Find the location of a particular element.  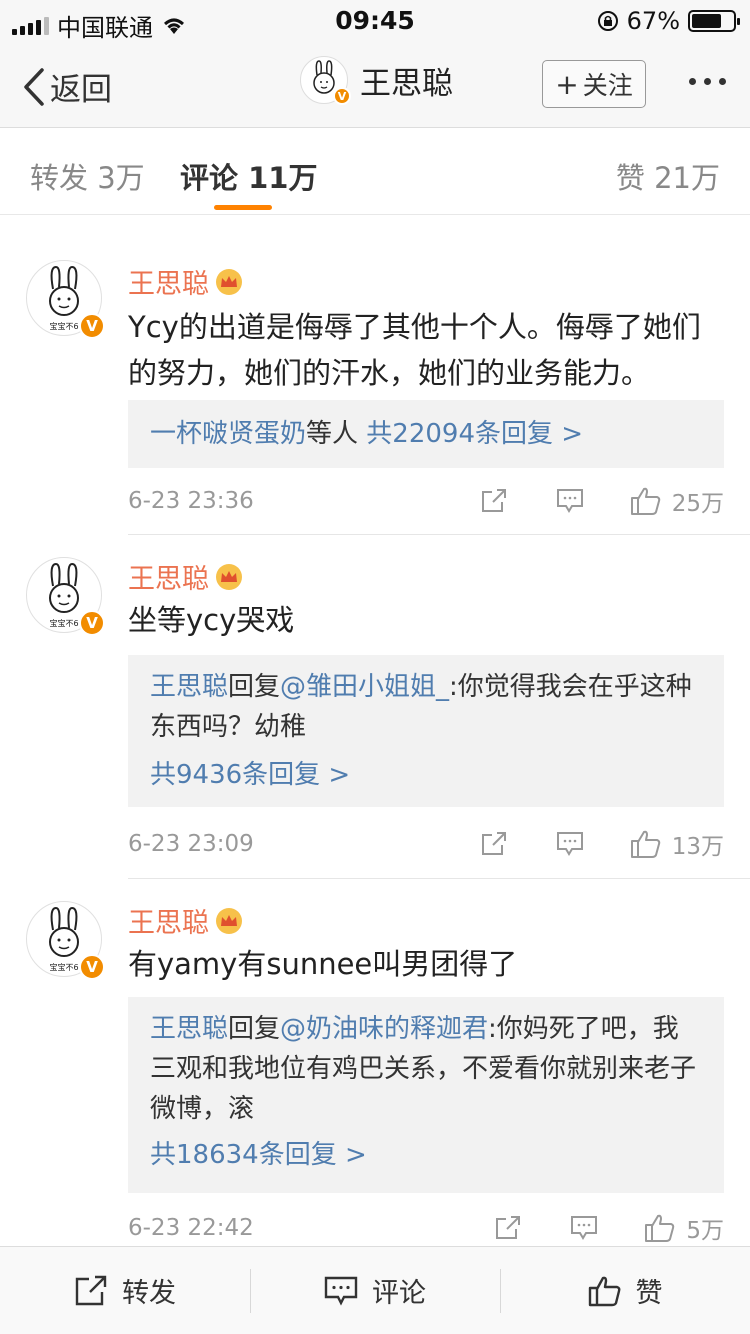

active-tab-indicator is located at coordinates (243, 207).